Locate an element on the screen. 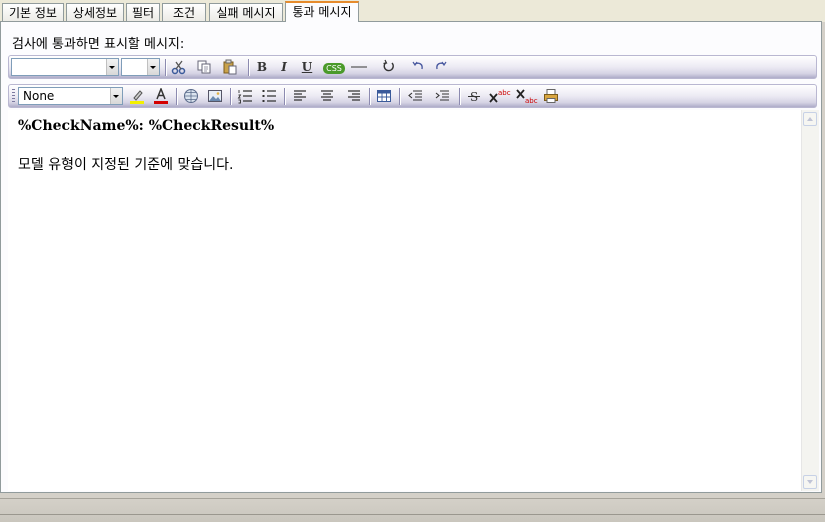  tab-basic-info: 기본 정보 is located at coordinates (33, 12).